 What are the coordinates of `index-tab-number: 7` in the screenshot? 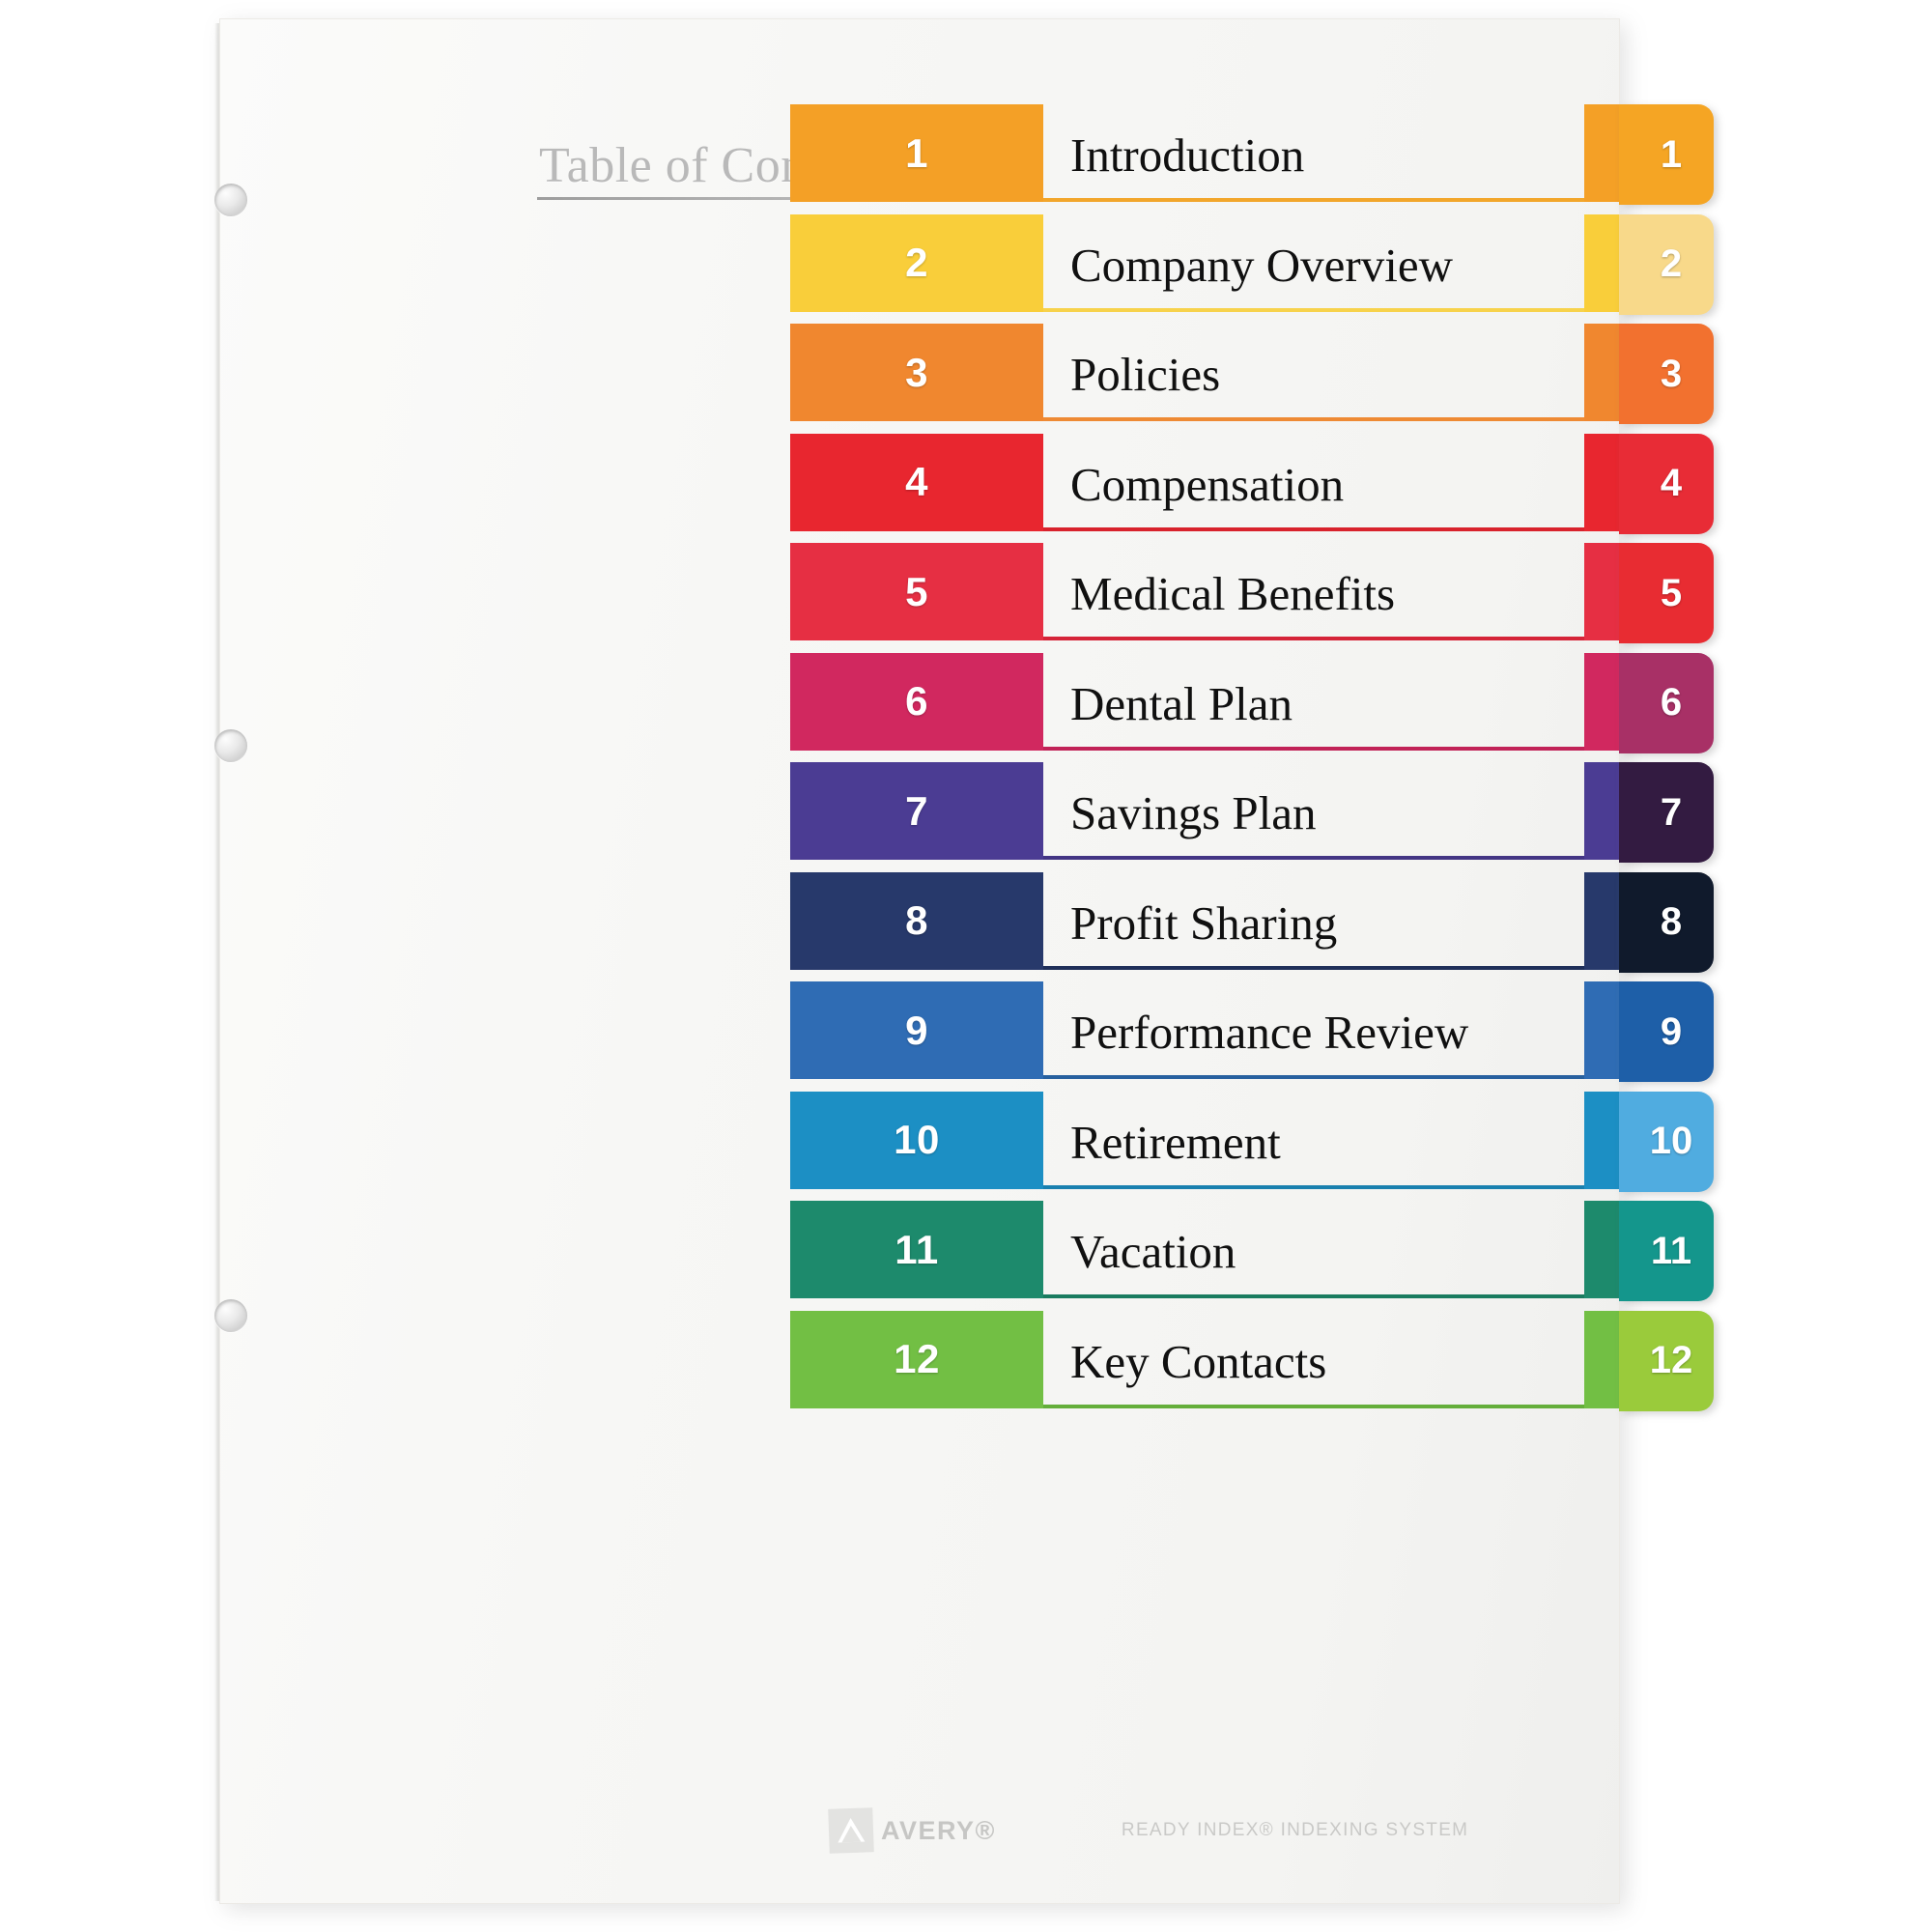 It's located at (1671, 812).